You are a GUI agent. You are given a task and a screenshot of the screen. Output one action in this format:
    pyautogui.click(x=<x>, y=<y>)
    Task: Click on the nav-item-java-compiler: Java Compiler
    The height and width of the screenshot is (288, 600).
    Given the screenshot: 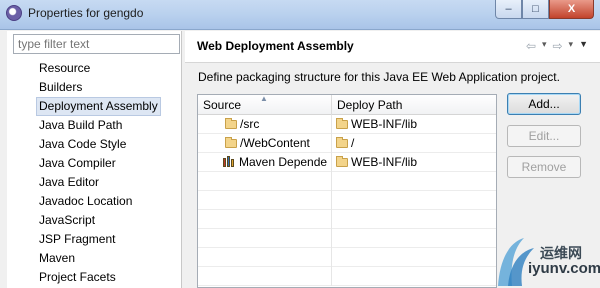 What is the action you would take?
    pyautogui.click(x=99, y=163)
    